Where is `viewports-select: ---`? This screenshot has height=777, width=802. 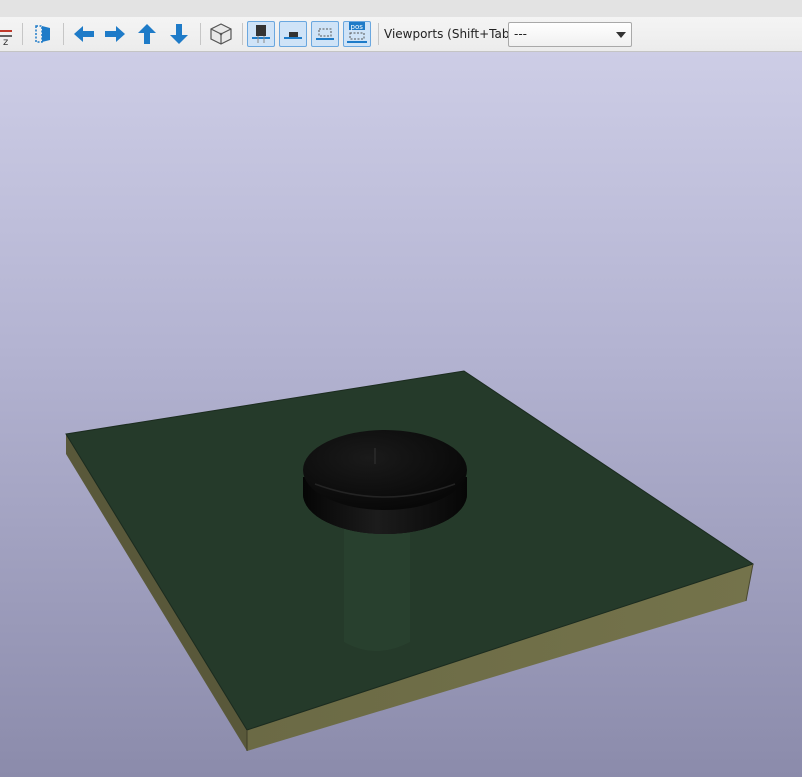
viewports-select: --- is located at coordinates (570, 34).